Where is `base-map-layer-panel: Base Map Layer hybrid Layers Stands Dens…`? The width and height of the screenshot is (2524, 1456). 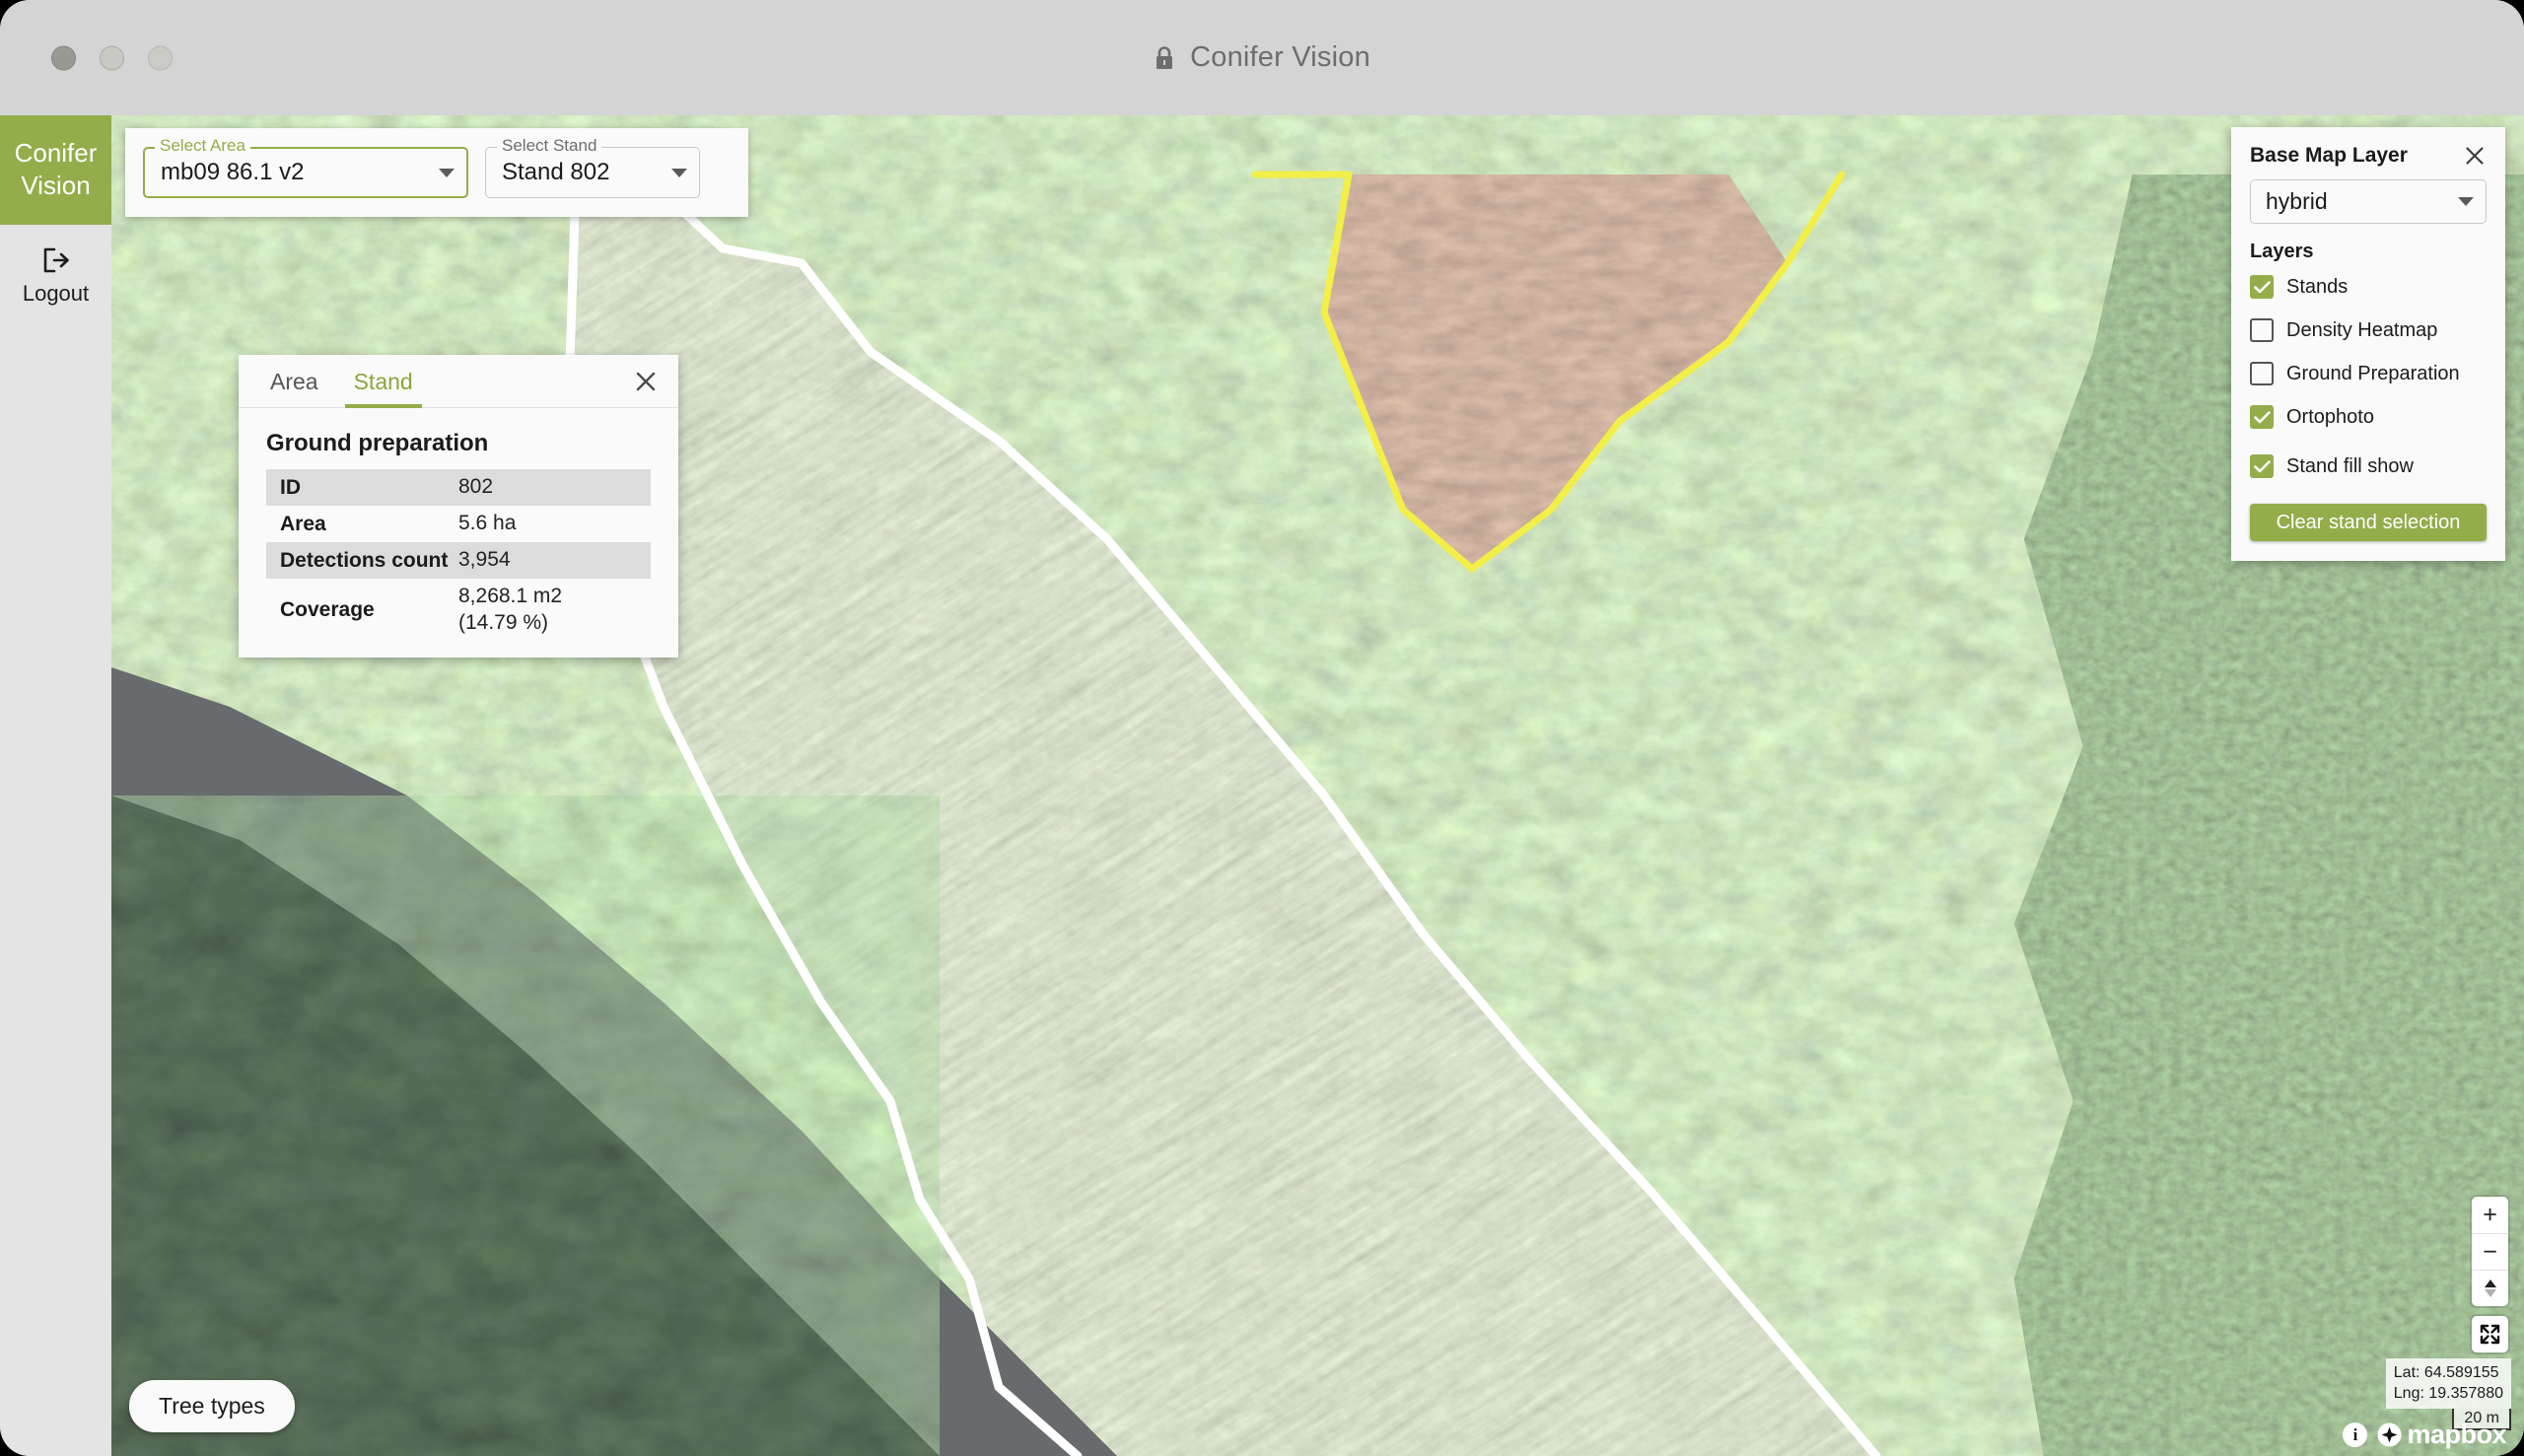 base-map-layer-panel: Base Map Layer hybrid Layers Stands Dens… is located at coordinates (2368, 344).